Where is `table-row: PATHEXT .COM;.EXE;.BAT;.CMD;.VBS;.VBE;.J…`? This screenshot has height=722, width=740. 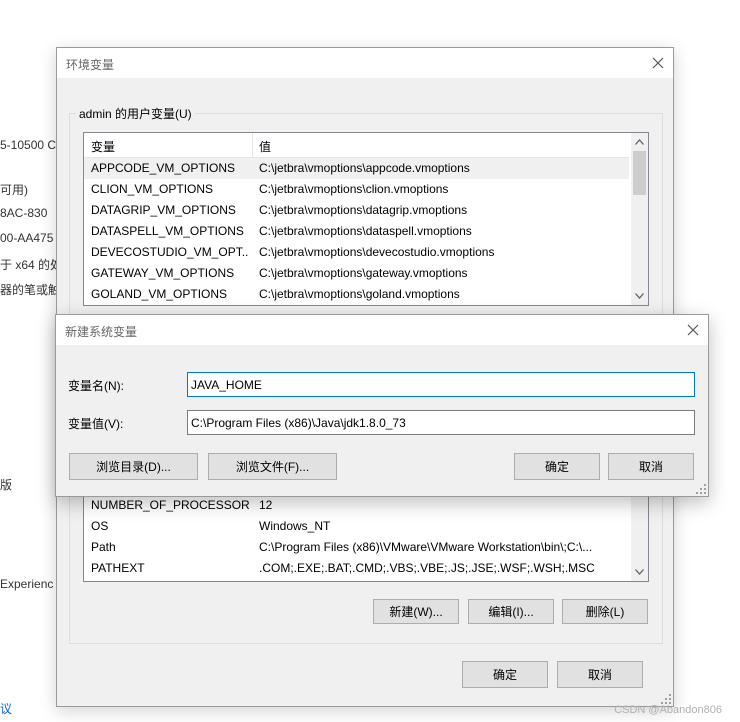 table-row: PATHEXT .COM;.EXE;.BAT;.CMD;.VBS;.VBE;.J… is located at coordinates (356, 568).